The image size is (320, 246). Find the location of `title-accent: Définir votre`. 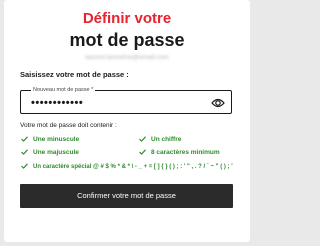

title-accent: Définir votre is located at coordinates (127, 18).